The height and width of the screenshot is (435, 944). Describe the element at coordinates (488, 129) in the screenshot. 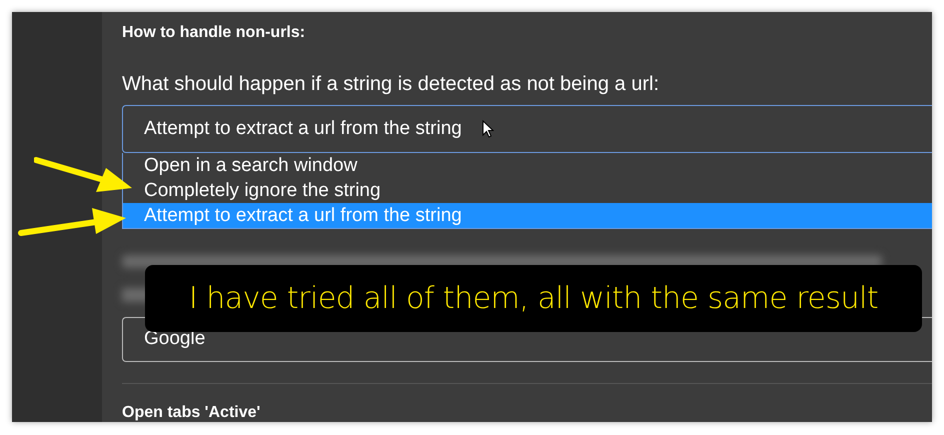

I see `cursor-icon` at that location.